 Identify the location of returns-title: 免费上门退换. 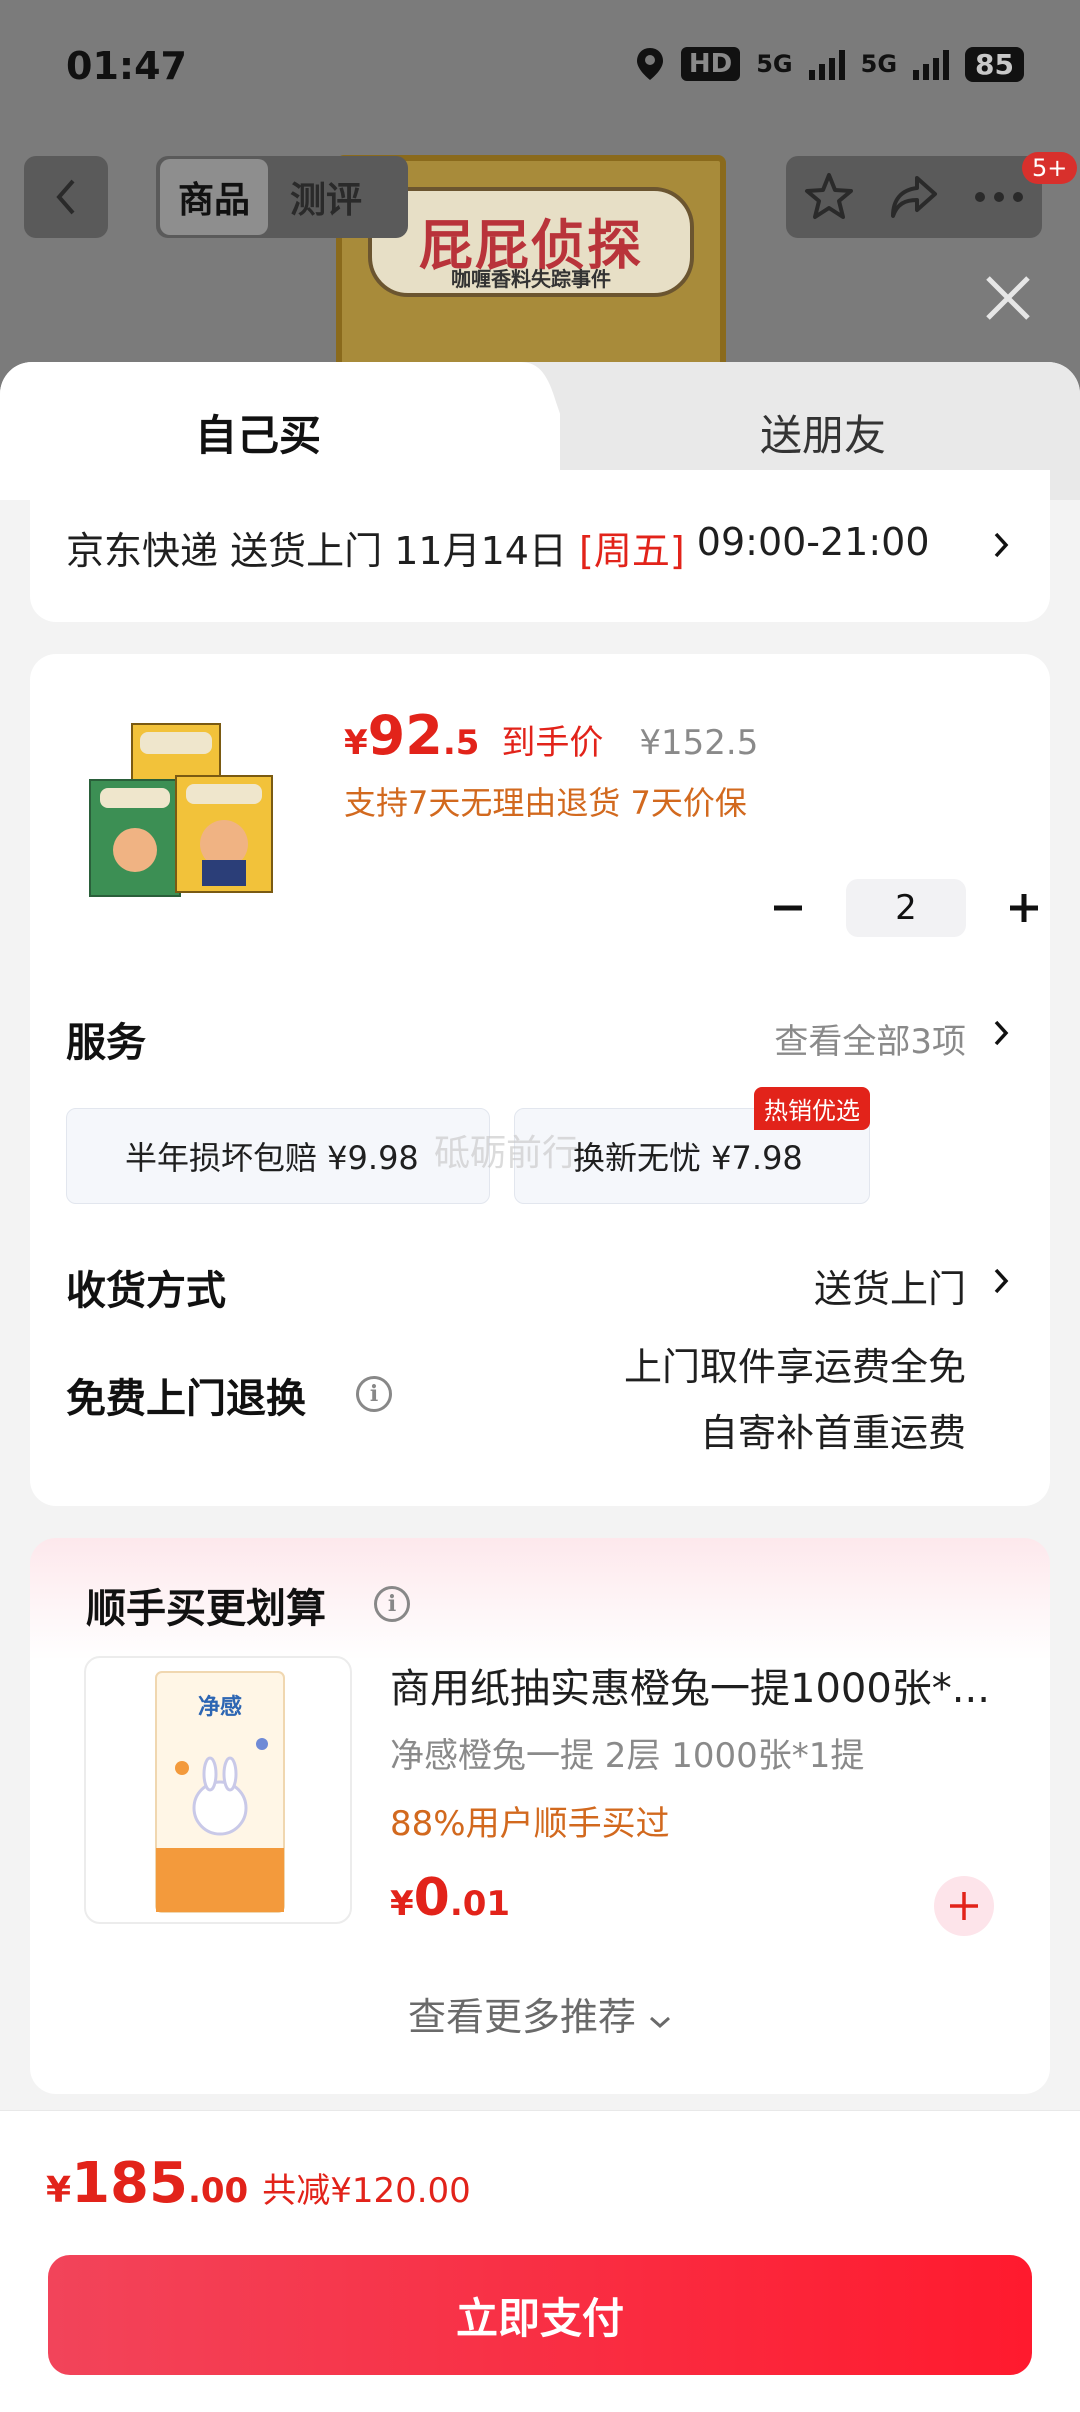
(186, 1399).